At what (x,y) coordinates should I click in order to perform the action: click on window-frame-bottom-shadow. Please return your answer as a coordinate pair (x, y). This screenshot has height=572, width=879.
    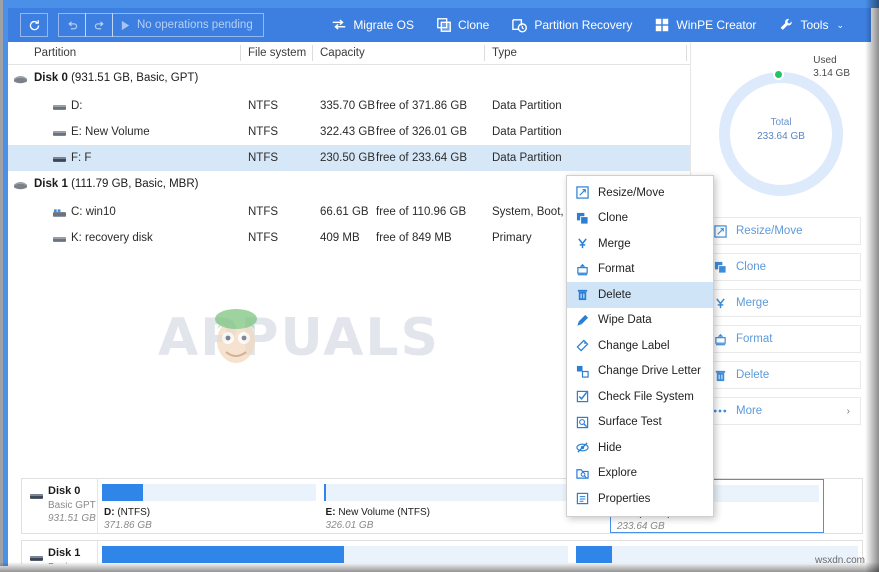
    Looking at the image, I should click on (439, 567).